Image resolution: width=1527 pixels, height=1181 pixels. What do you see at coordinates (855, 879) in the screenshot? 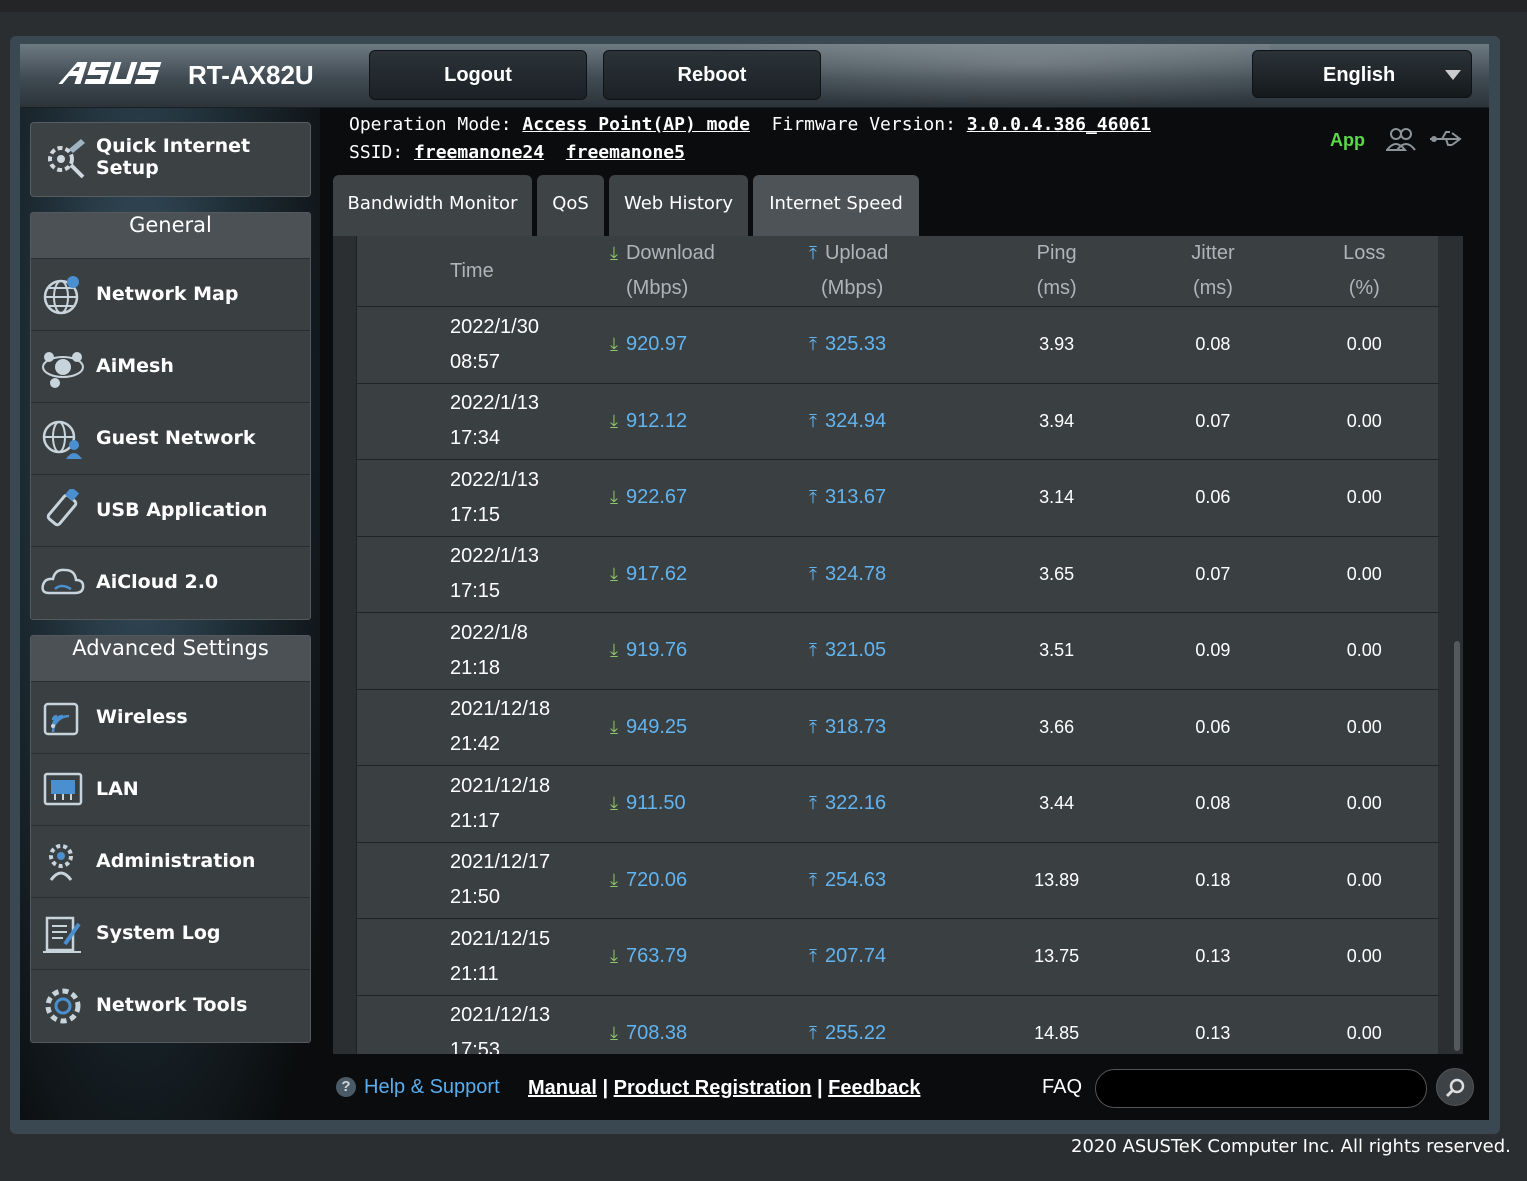
I see `cell-upload-value: 254.63` at bounding box center [855, 879].